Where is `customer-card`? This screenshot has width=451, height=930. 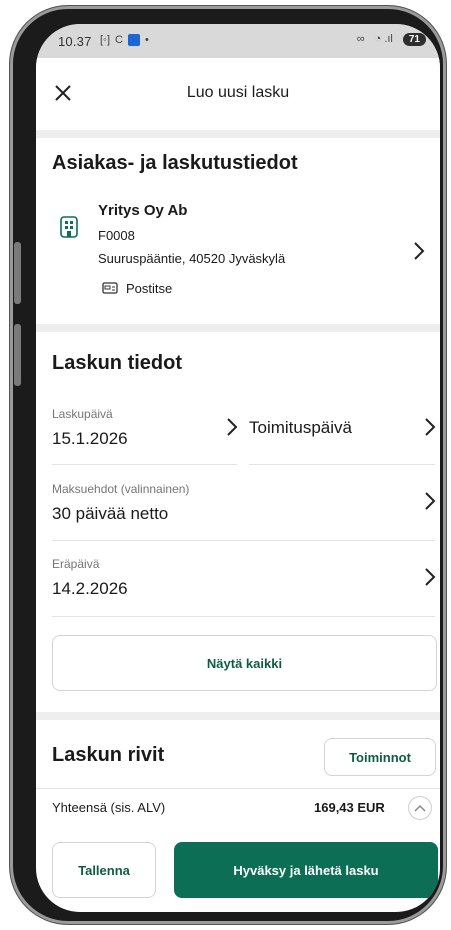 customer-card is located at coordinates (238, 249).